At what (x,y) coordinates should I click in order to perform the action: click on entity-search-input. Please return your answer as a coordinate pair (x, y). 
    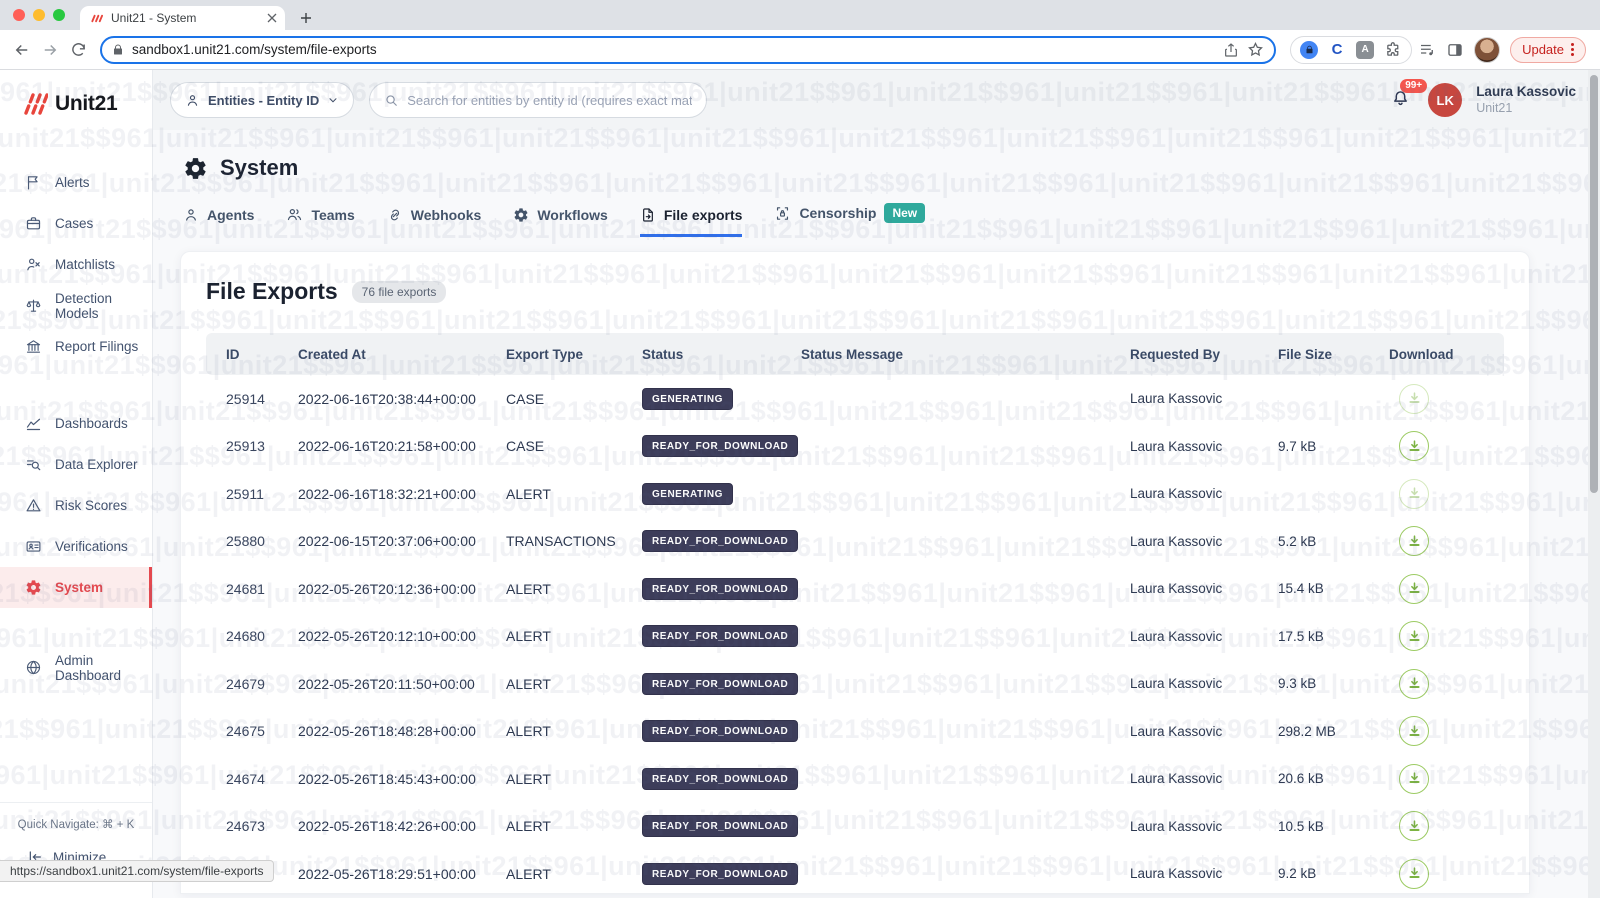
    Looking at the image, I should click on (550, 100).